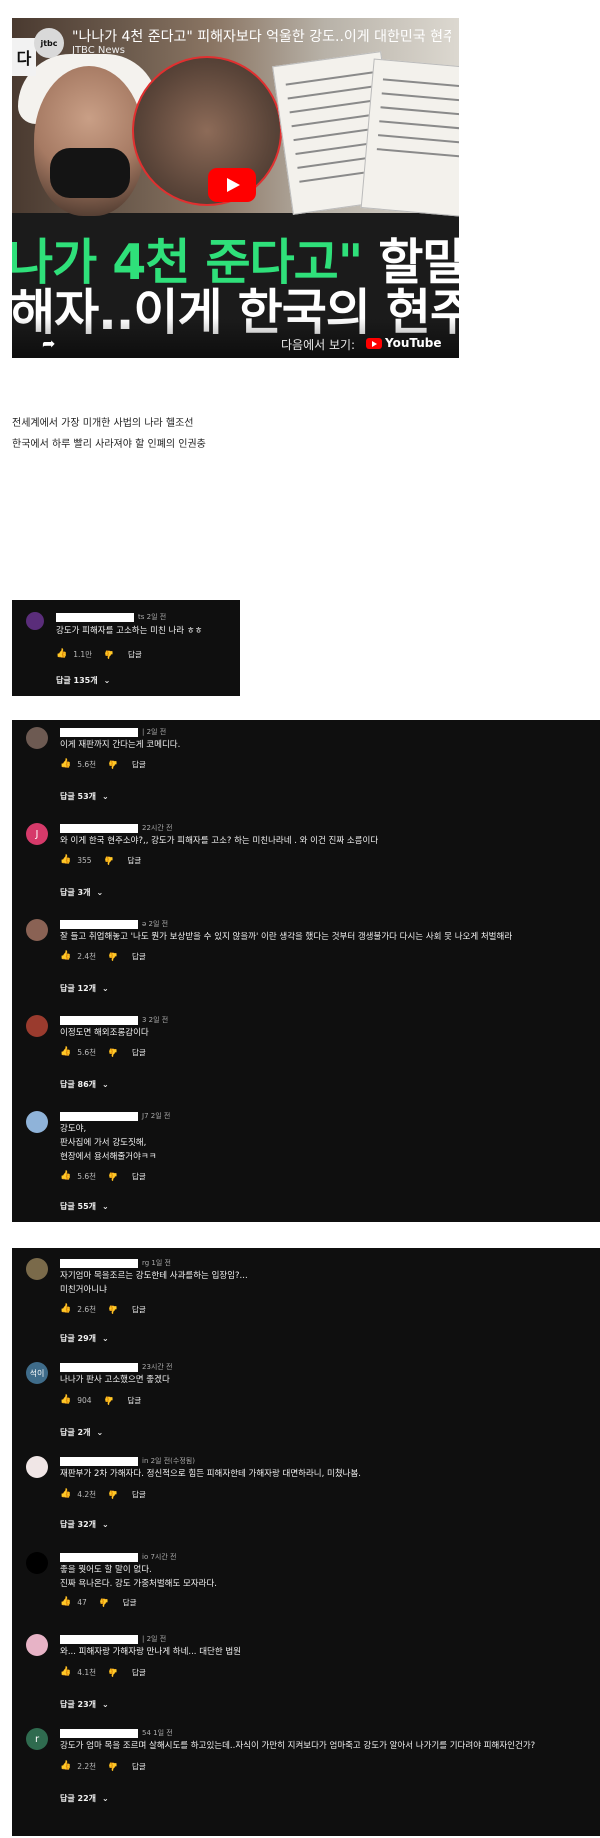 Image resolution: width=600 pixels, height=1838 pixels. Describe the element at coordinates (404, 343) in the screenshot. I see `youtube-logo: YouTube` at that location.